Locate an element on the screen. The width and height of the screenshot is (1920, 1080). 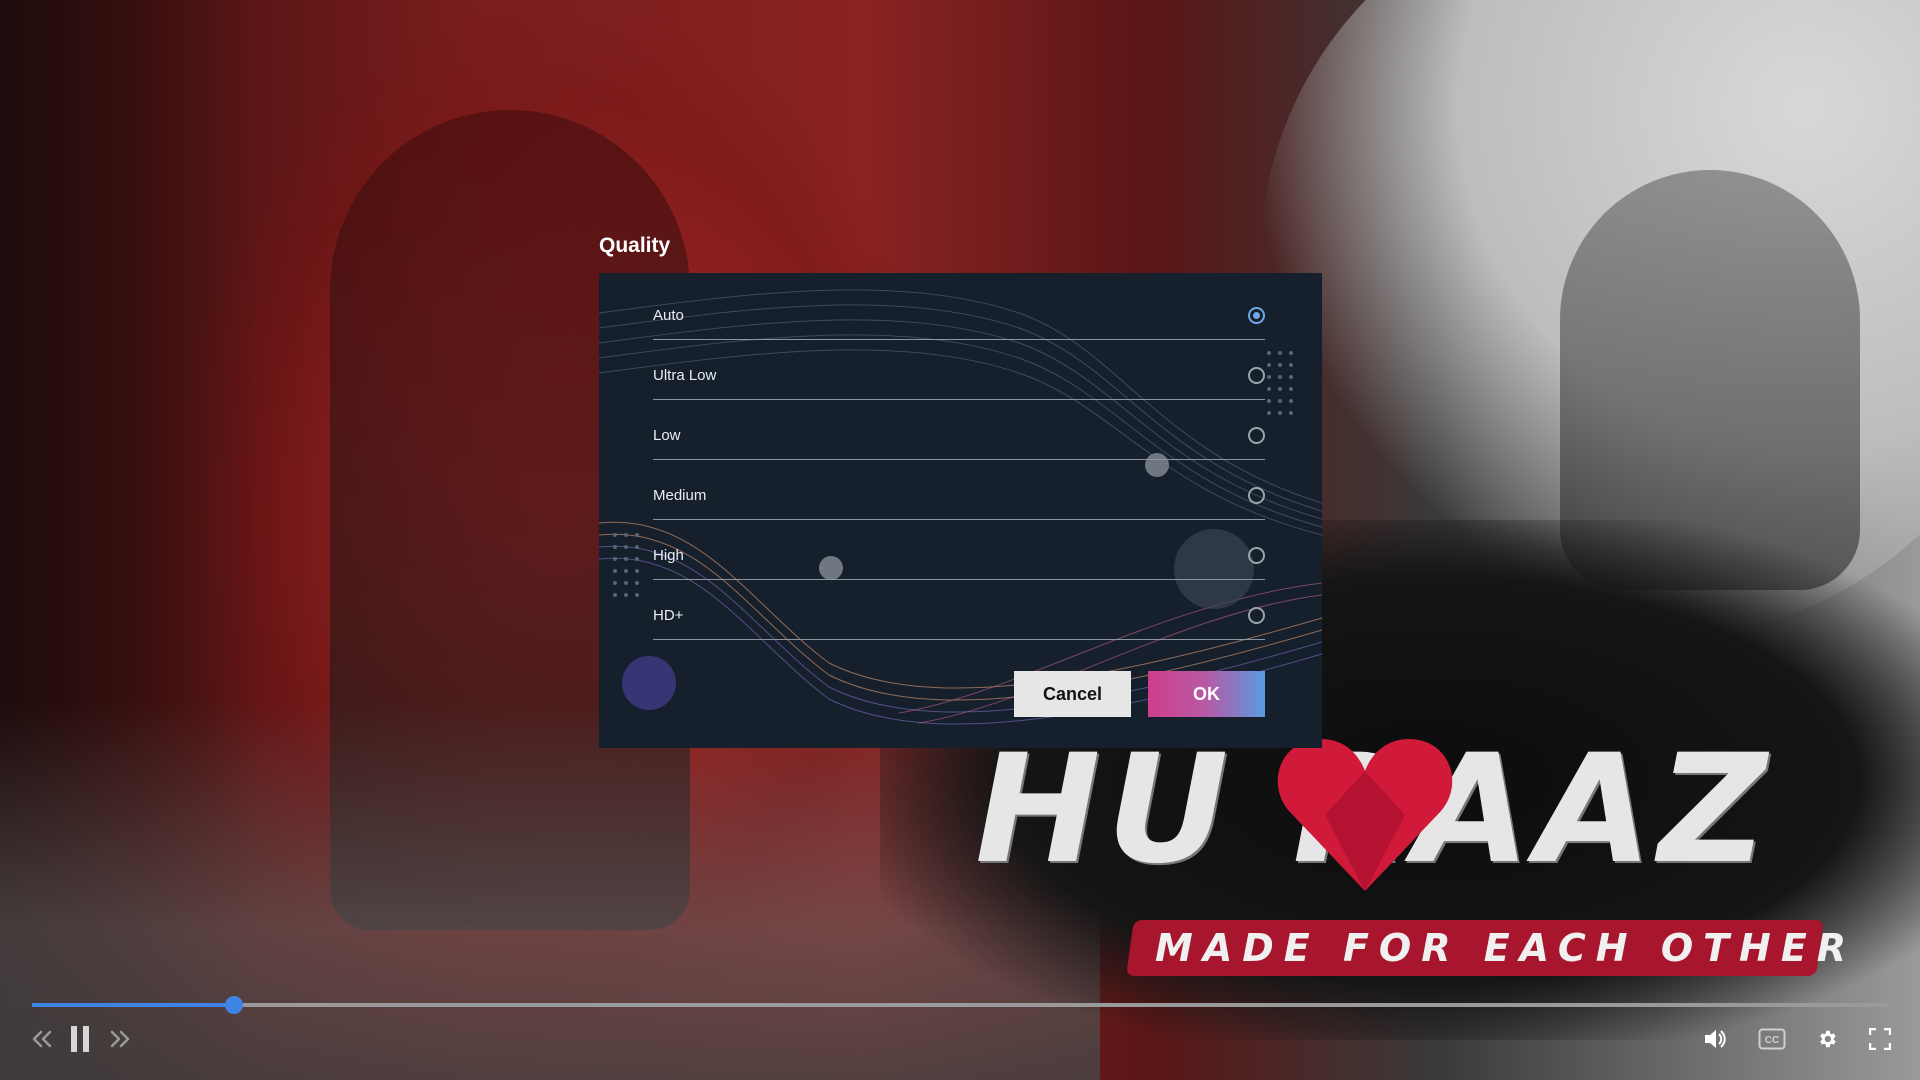
progress-fill is located at coordinates (133, 1005).